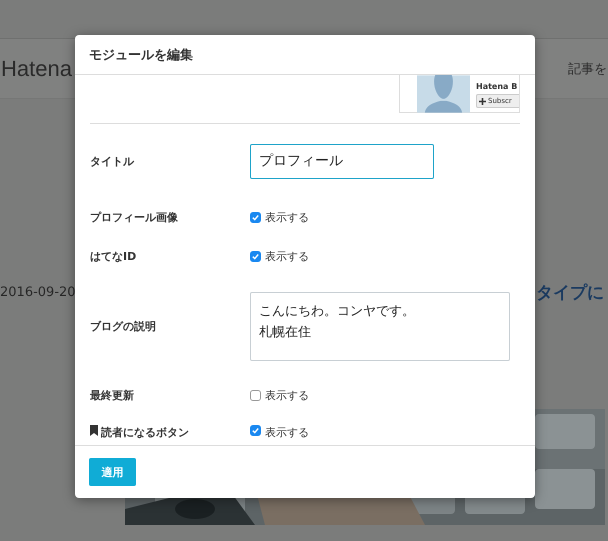  I want to click on field-label: はてなID, so click(113, 256).